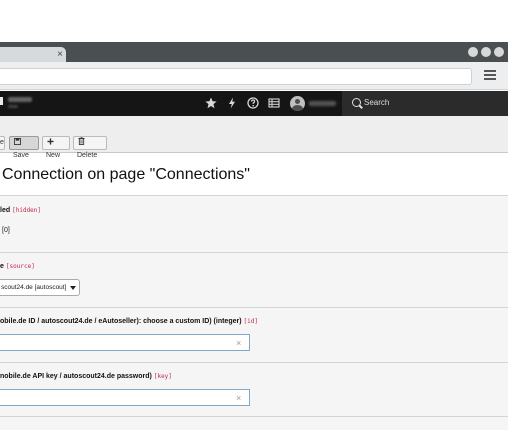 The width and height of the screenshot is (508, 430). I want to click on field-hidden-key: [hidden], so click(27, 210).